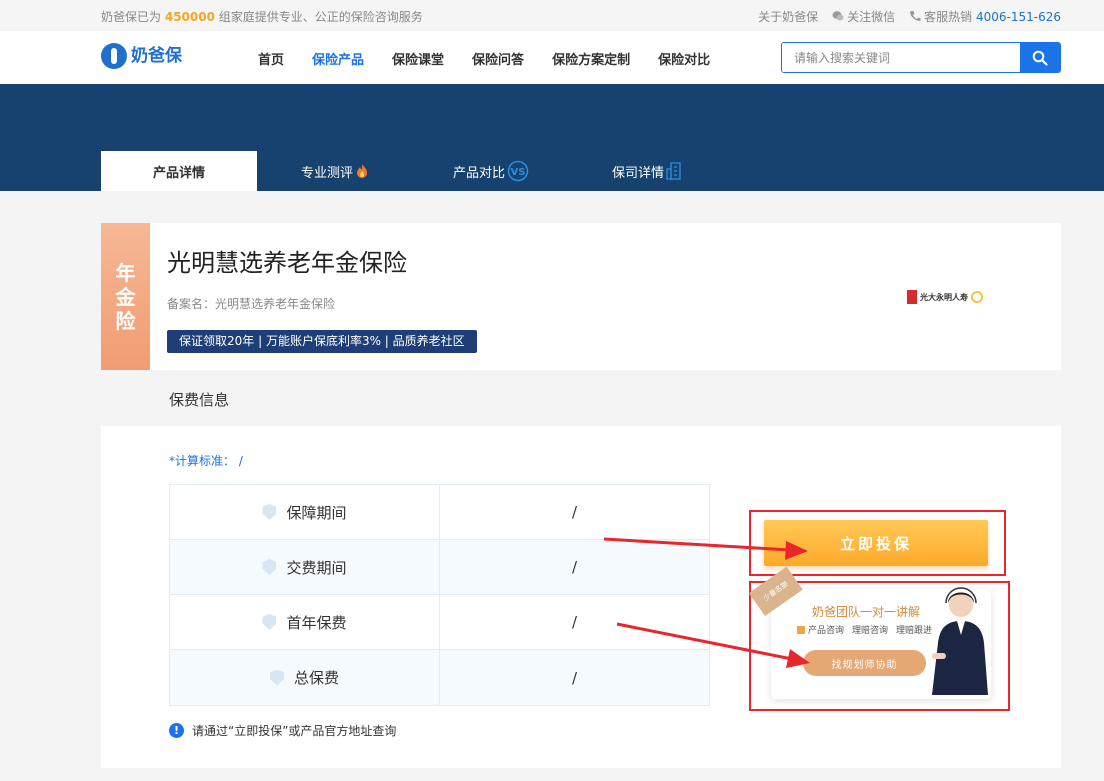 The width and height of the screenshot is (1104, 781). I want to click on nav-products: 保险产品, so click(338, 58).